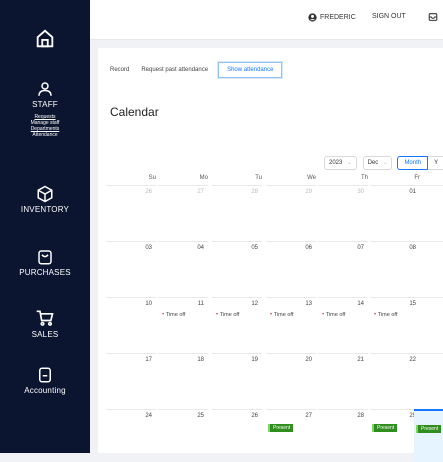  Describe the element at coordinates (200, 304) in the screenshot. I see `day-number: 11` at that location.